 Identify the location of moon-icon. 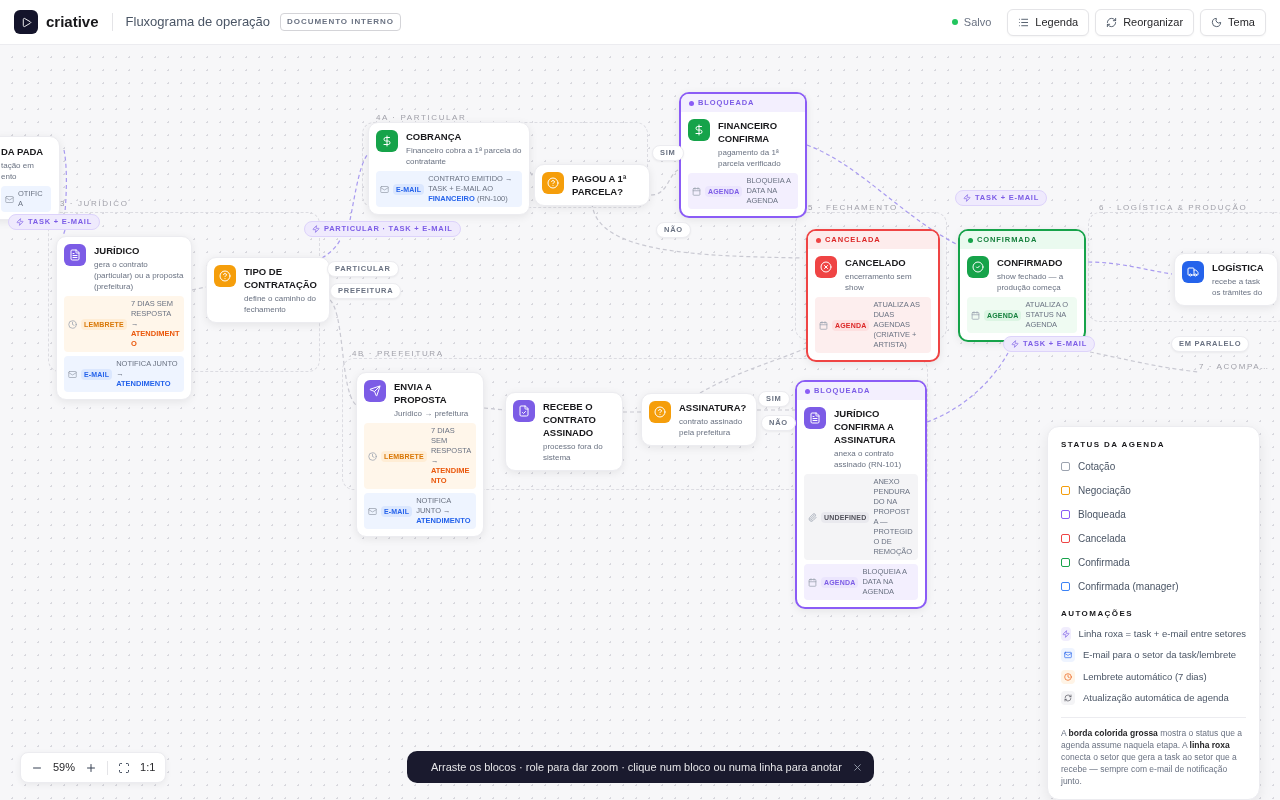
(1217, 22).